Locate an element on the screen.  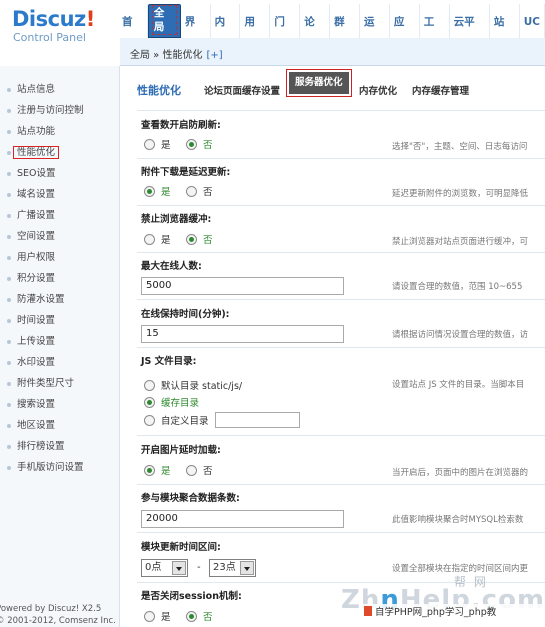
setting-desc: 请设置合理的数值，范围 10~655 is located at coordinates (457, 287).